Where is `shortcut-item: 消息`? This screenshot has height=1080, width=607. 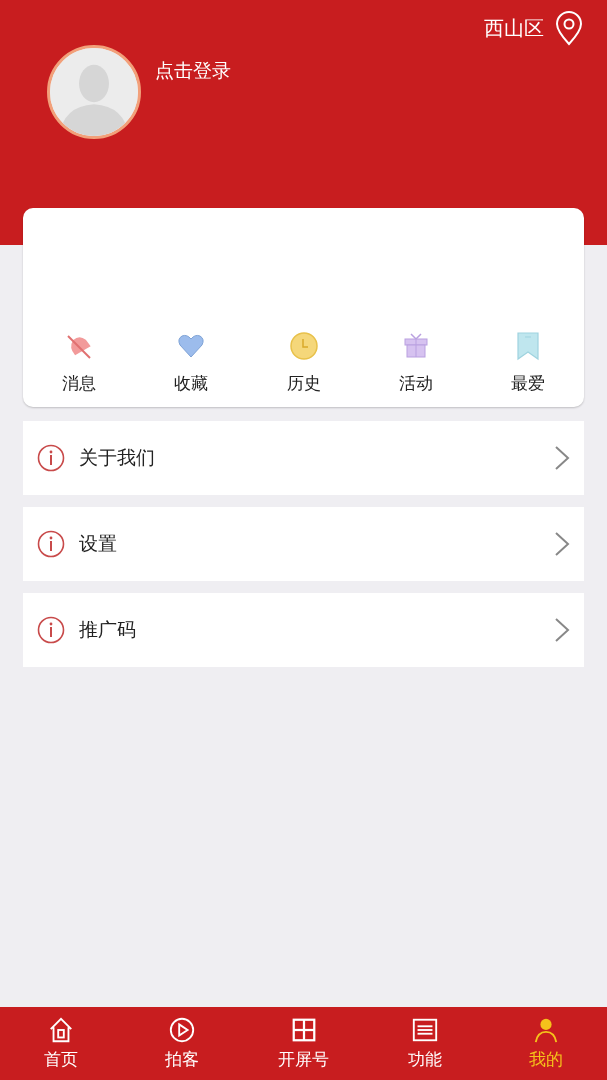 shortcut-item: 消息 is located at coordinates (79, 362).